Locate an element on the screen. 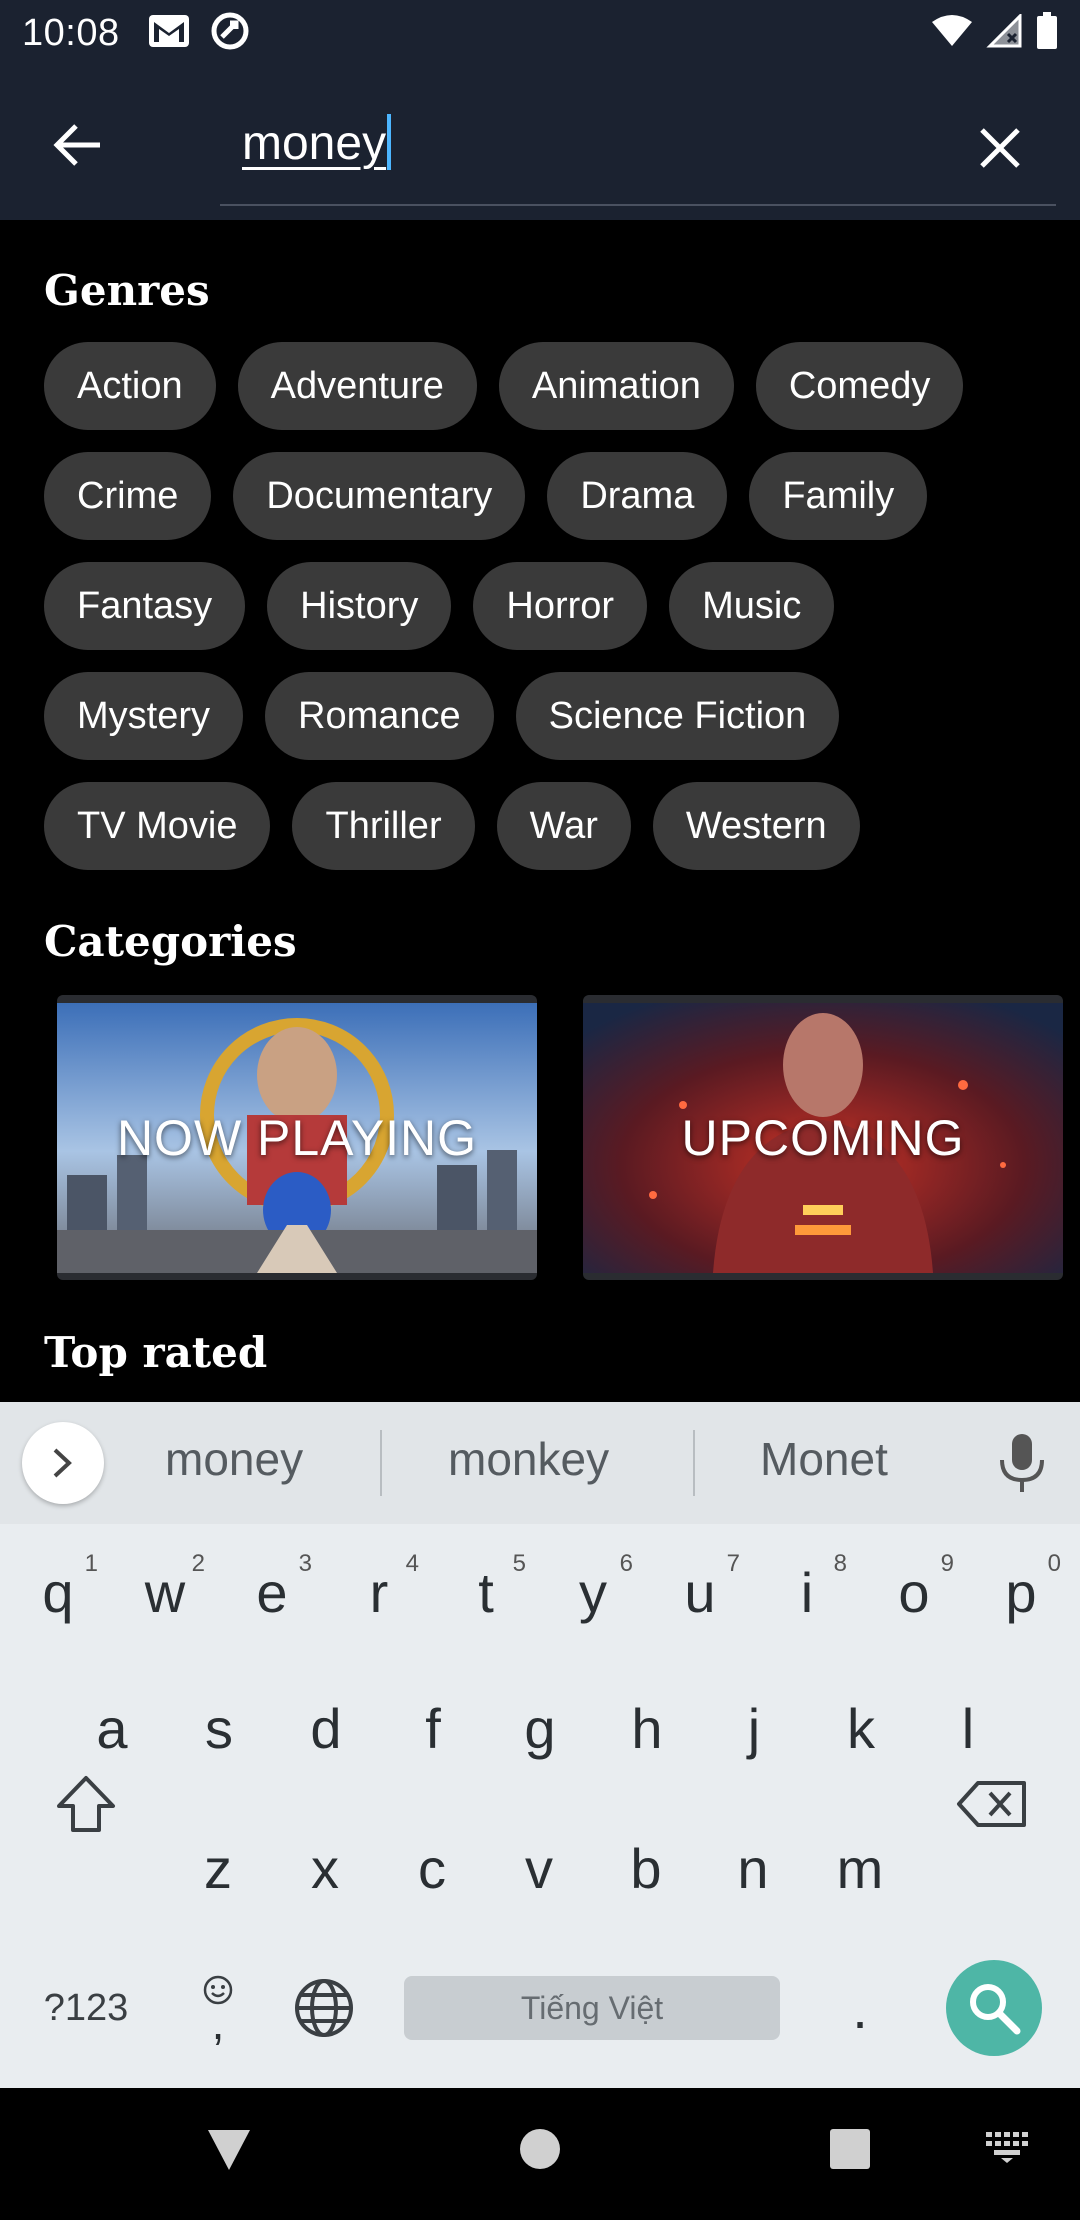 The height and width of the screenshot is (2220, 1080). genre-chip-thriller: Thriller is located at coordinates (383, 826).